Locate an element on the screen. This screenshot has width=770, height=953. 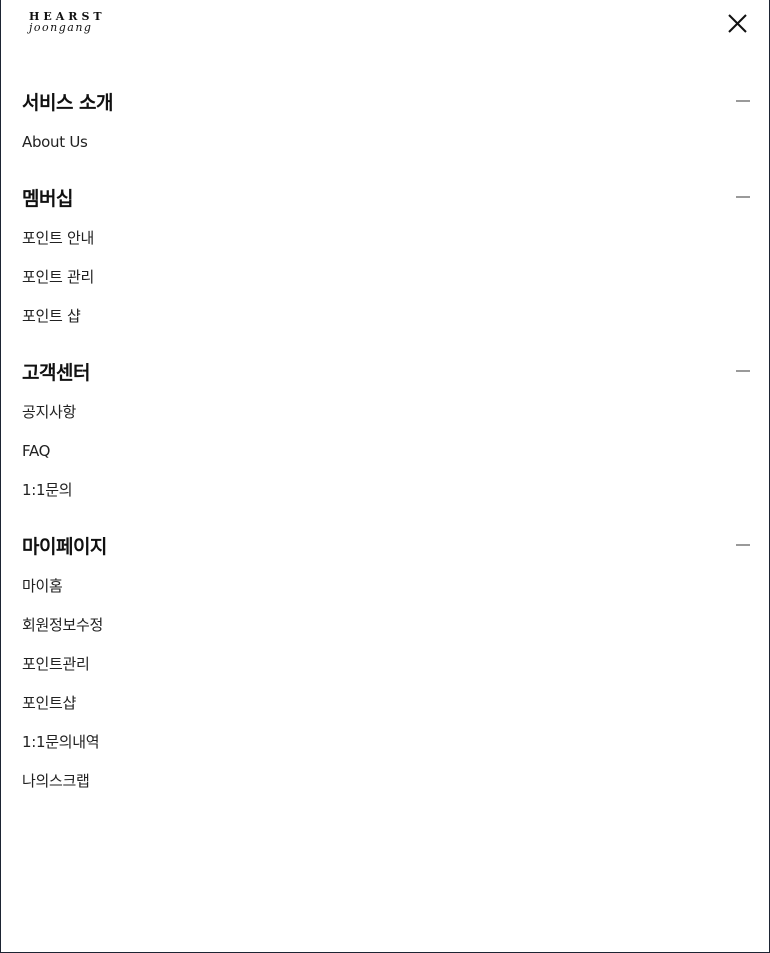
section-title: 멤버십 is located at coordinates (47, 198).